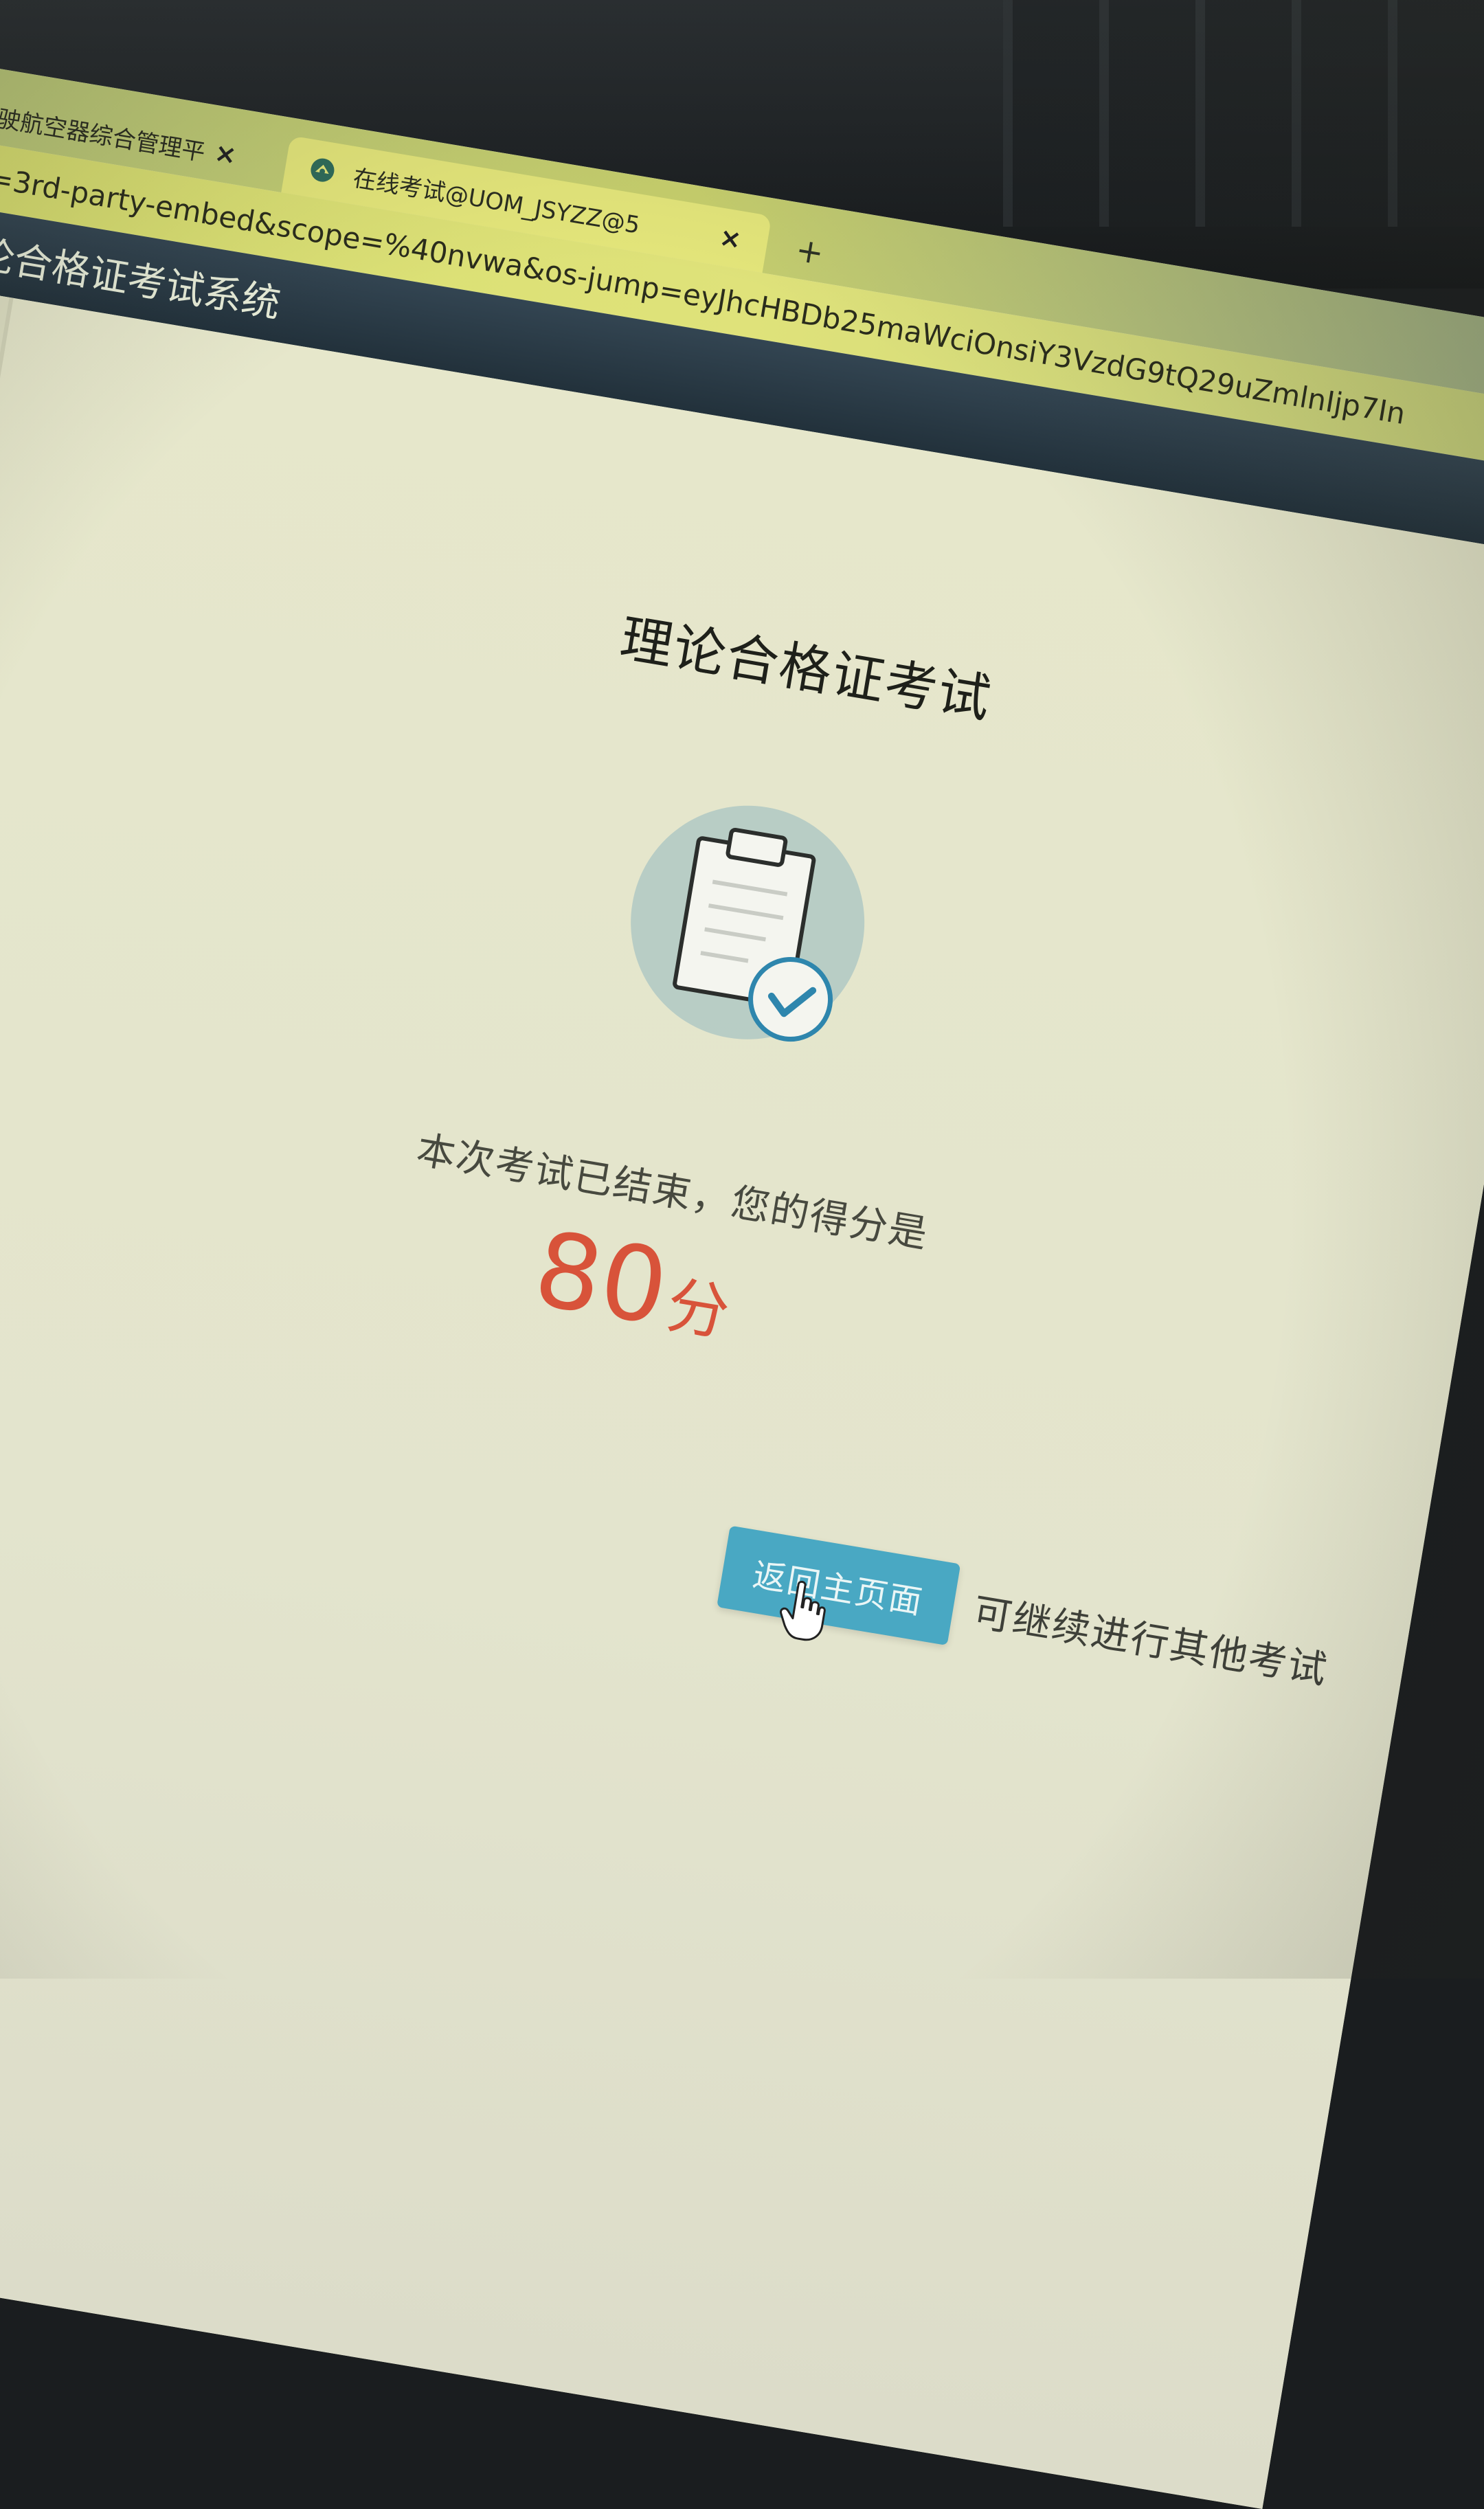 This screenshot has height=2509, width=1484. What do you see at coordinates (753, 930) in the screenshot?
I see `clipboard-check-icon` at bounding box center [753, 930].